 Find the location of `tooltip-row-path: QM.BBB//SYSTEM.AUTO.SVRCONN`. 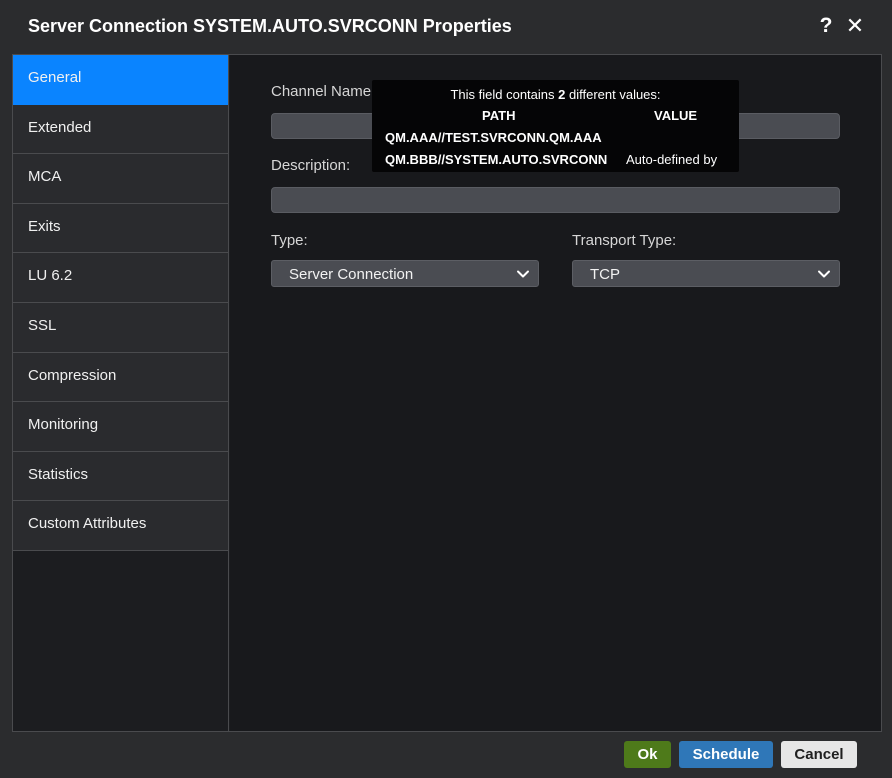

tooltip-row-path: QM.BBB//SYSTEM.AUTO.SVRCONN is located at coordinates (496, 159).